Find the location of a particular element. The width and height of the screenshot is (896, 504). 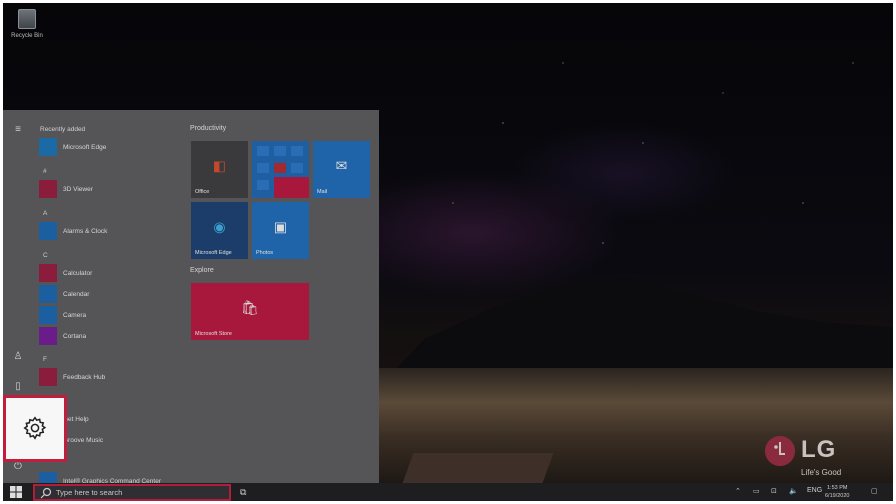

settings-button is located at coordinates (35, 428).